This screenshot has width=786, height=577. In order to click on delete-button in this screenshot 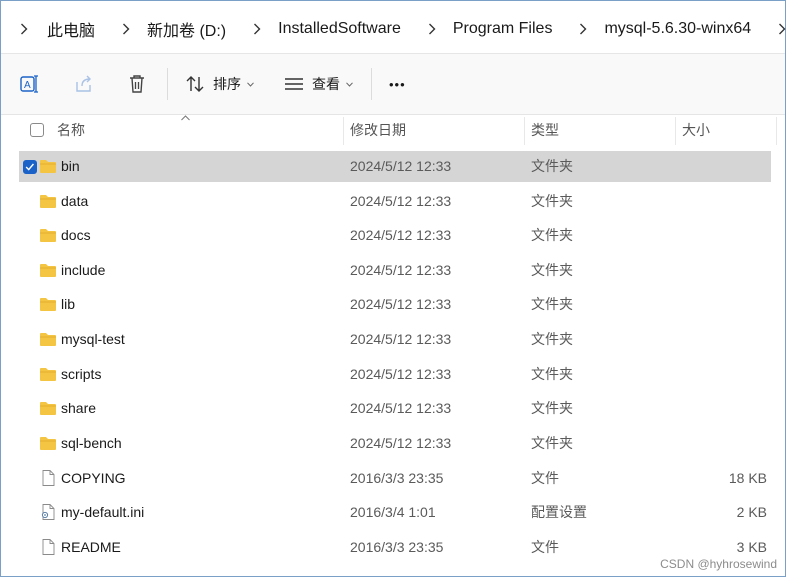, I will do `click(137, 84)`.